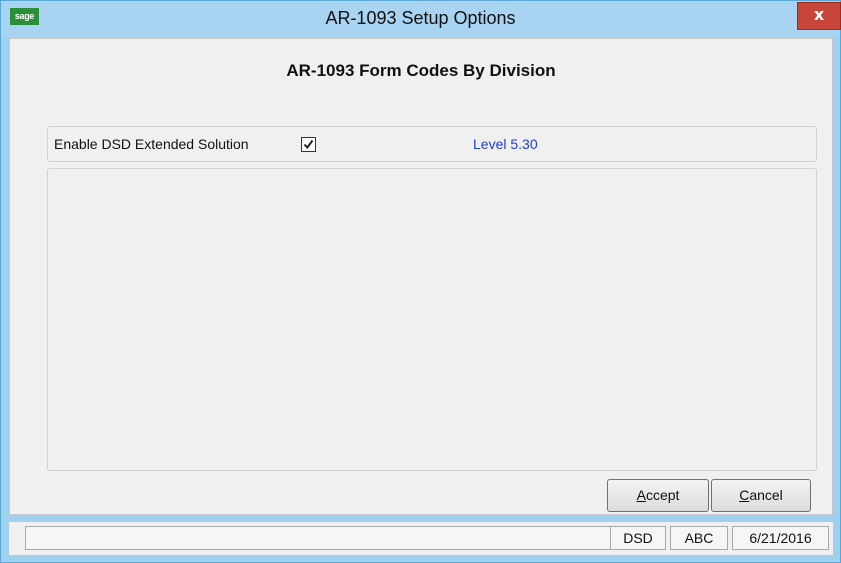 This screenshot has width=841, height=563. I want to click on status-date: 6/21/2016, so click(780, 538).